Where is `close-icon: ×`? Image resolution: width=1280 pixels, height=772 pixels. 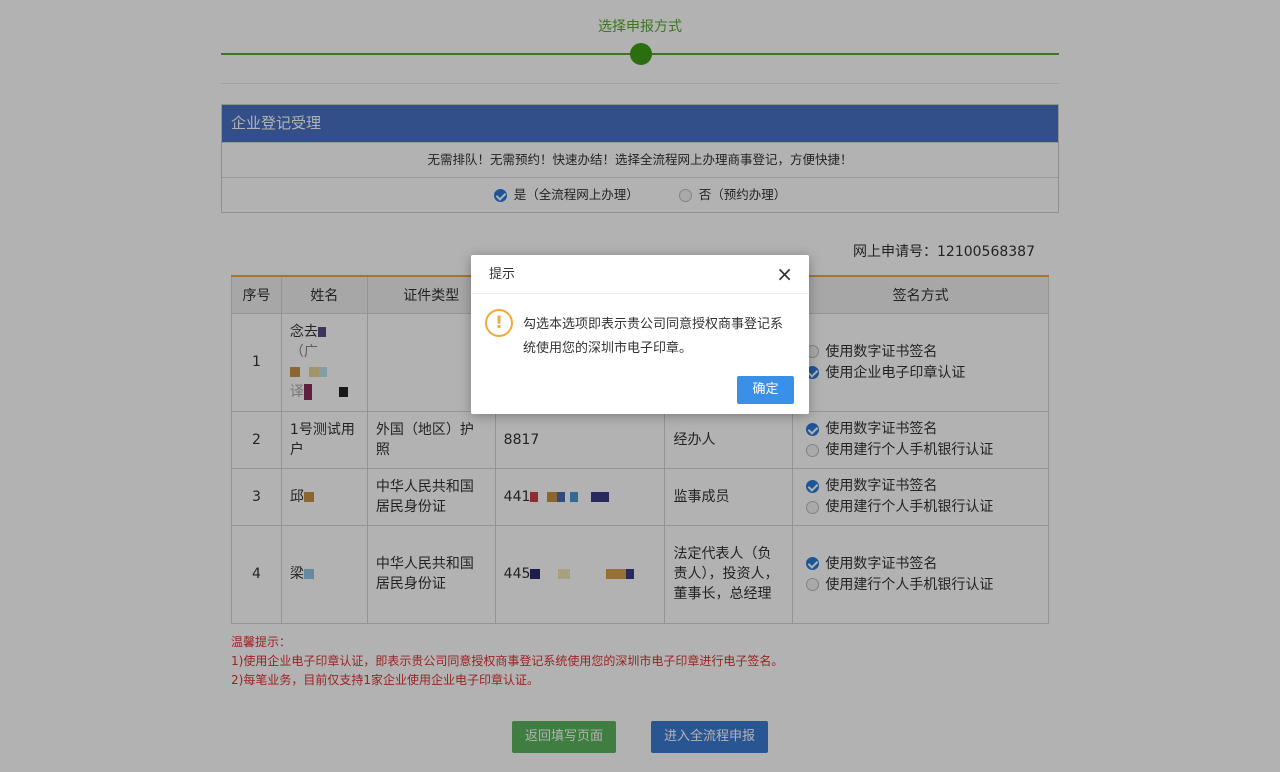
close-icon: × is located at coordinates (784, 274).